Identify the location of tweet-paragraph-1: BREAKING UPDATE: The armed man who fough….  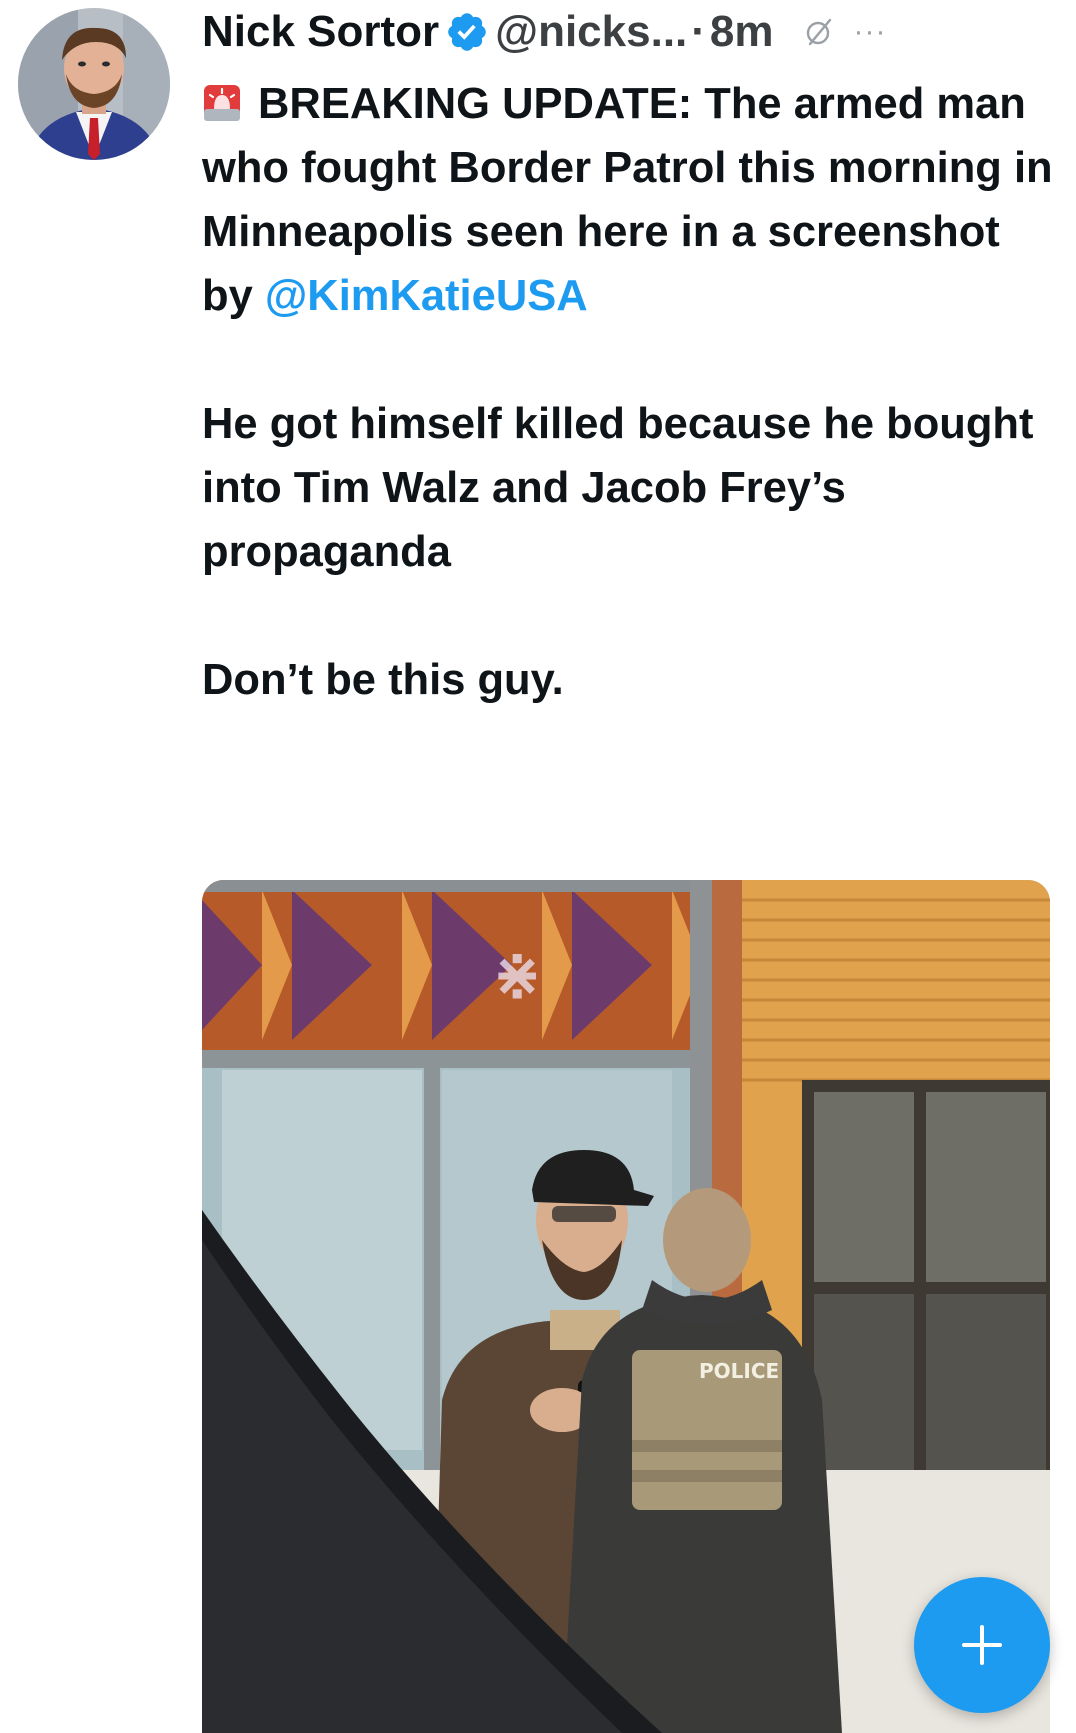
(632, 200).